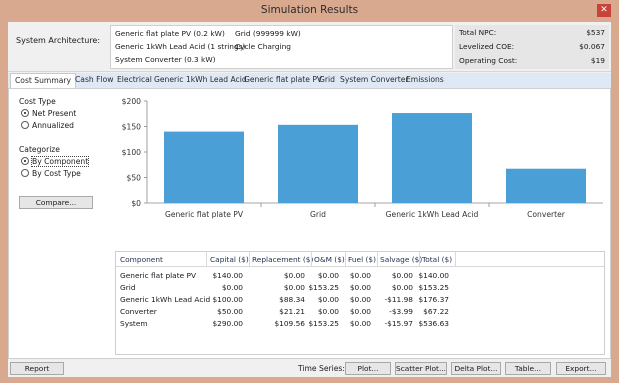 The image size is (619, 383). What do you see at coordinates (131, 127) in the screenshot?
I see `y-tick-label: $150` at bounding box center [131, 127].